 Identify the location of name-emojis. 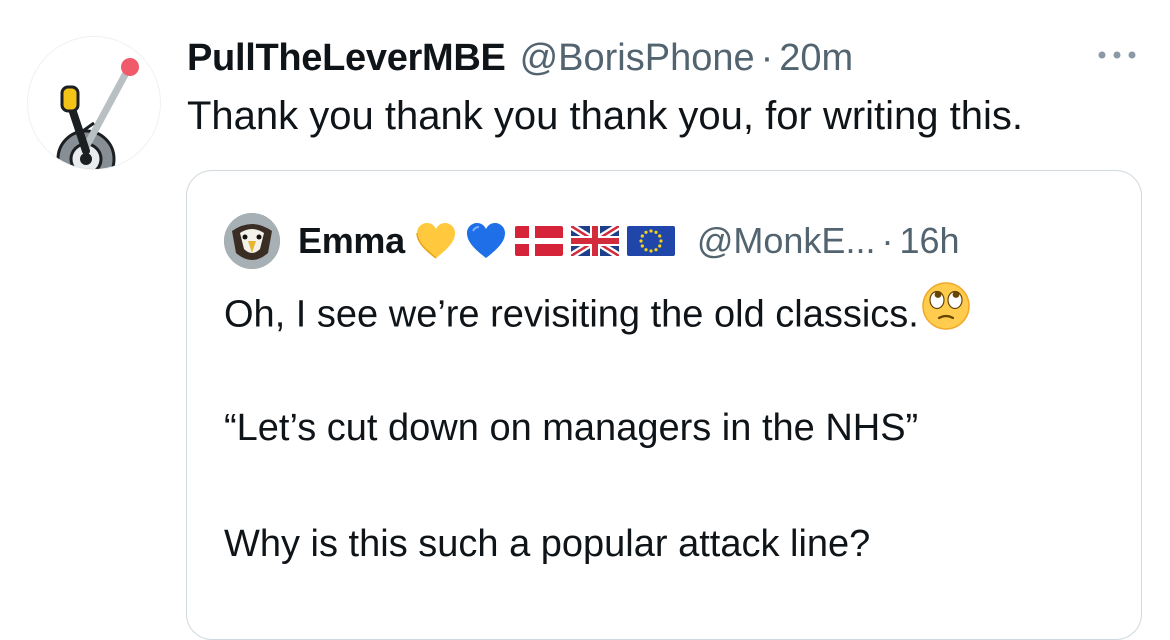
(549, 241).